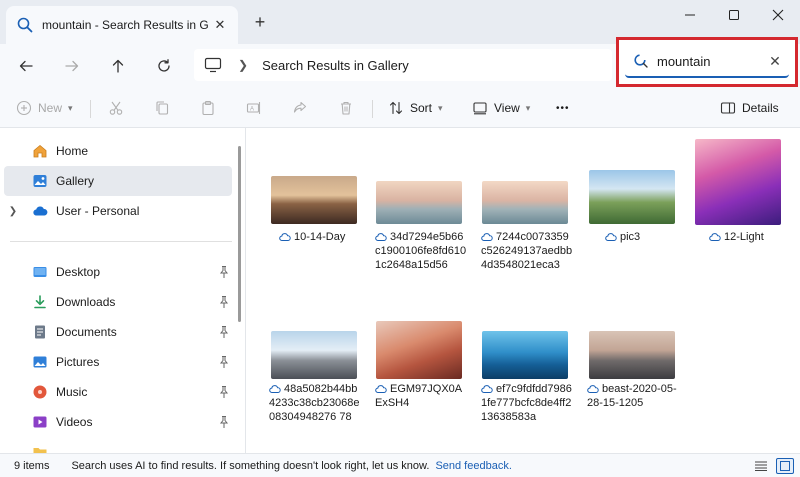  I want to click on sidebar-item-label: Home, so click(72, 151).